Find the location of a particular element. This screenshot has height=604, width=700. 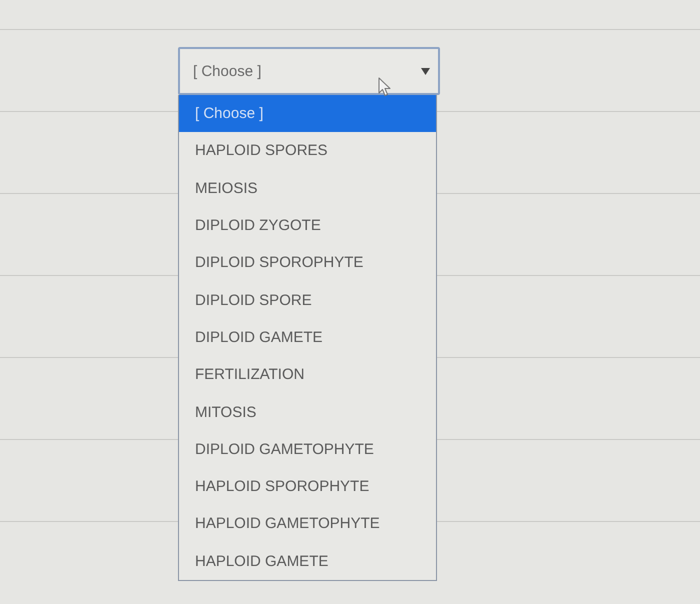

dropdown-option: MITOSIS is located at coordinates (307, 412).